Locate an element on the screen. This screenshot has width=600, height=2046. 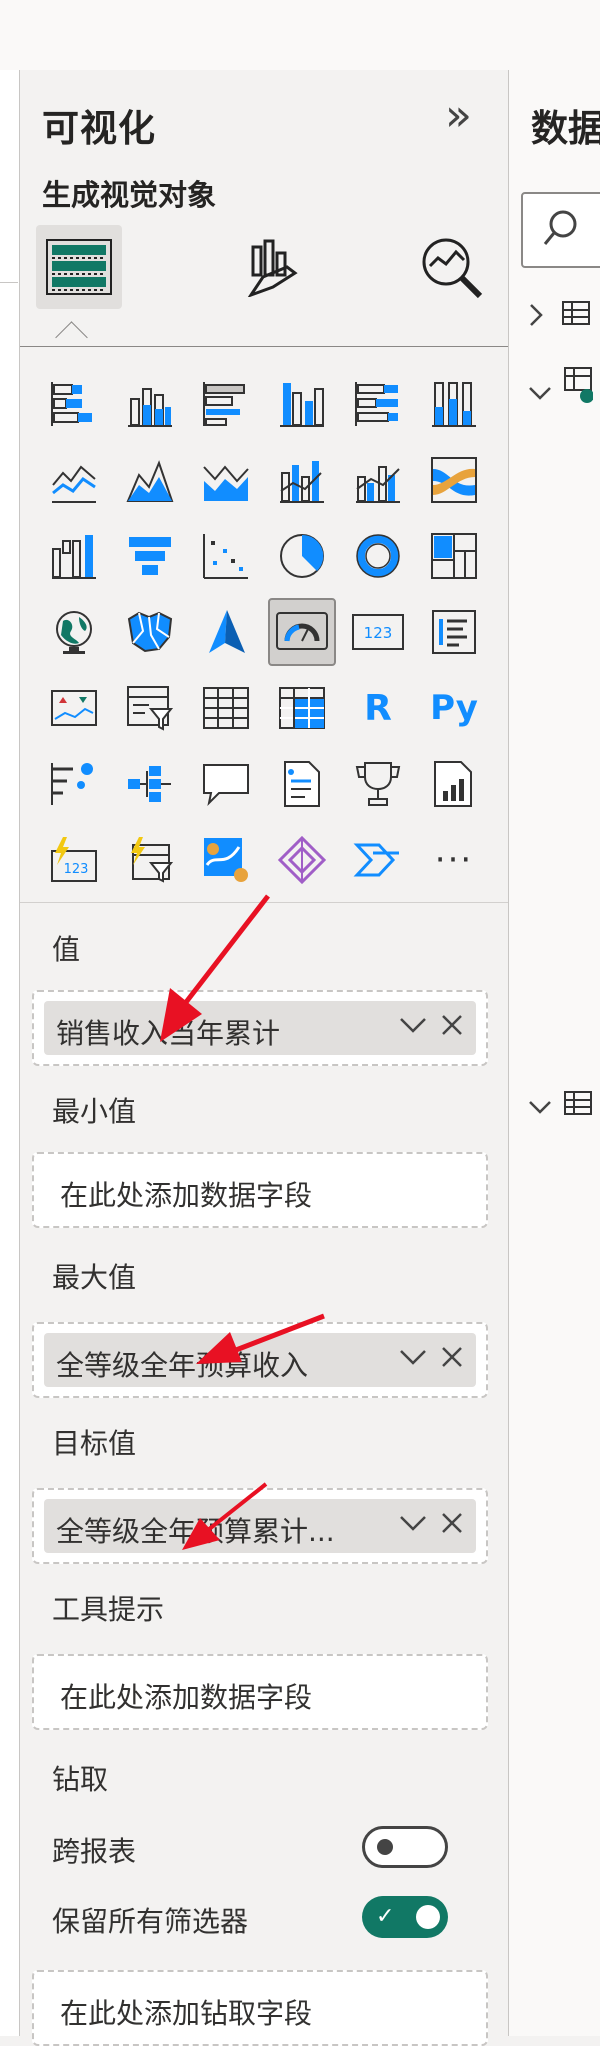
data-pane: 数据 is located at coordinates (554, 1053).